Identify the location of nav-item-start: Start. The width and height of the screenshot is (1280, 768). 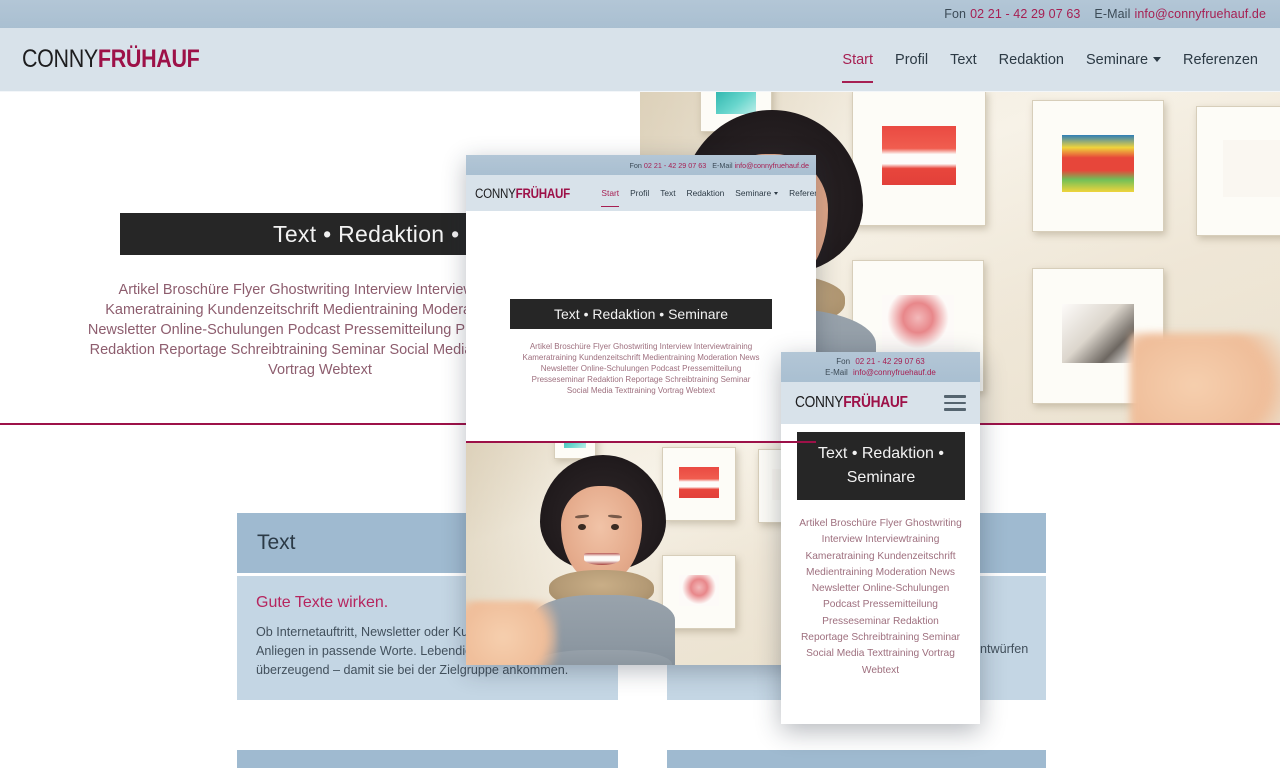
(857, 59).